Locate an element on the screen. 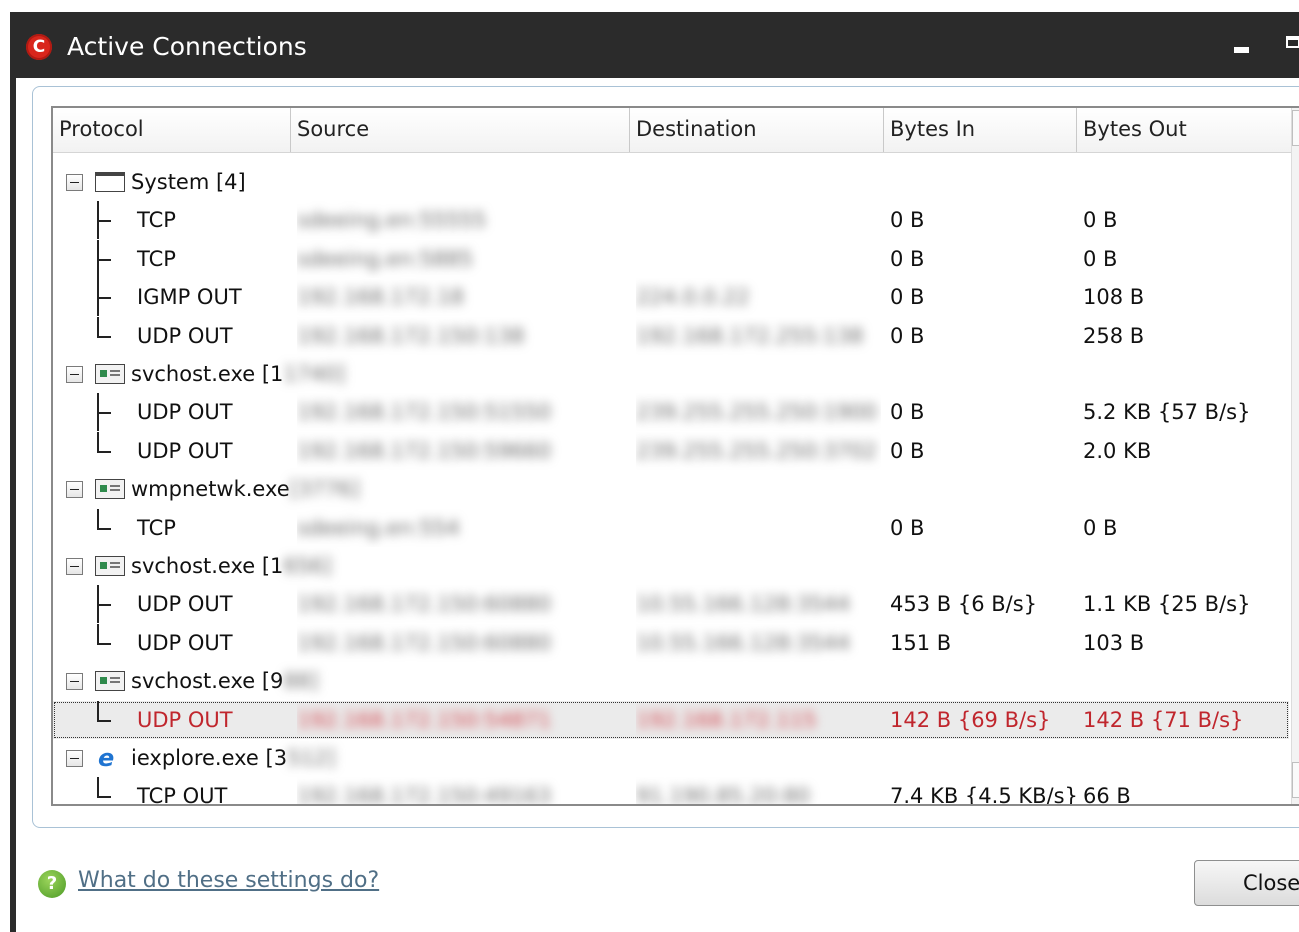 This screenshot has height=932, width=1299. destination-redacted: 91.190.85.20:80 is located at coordinates (723, 795).